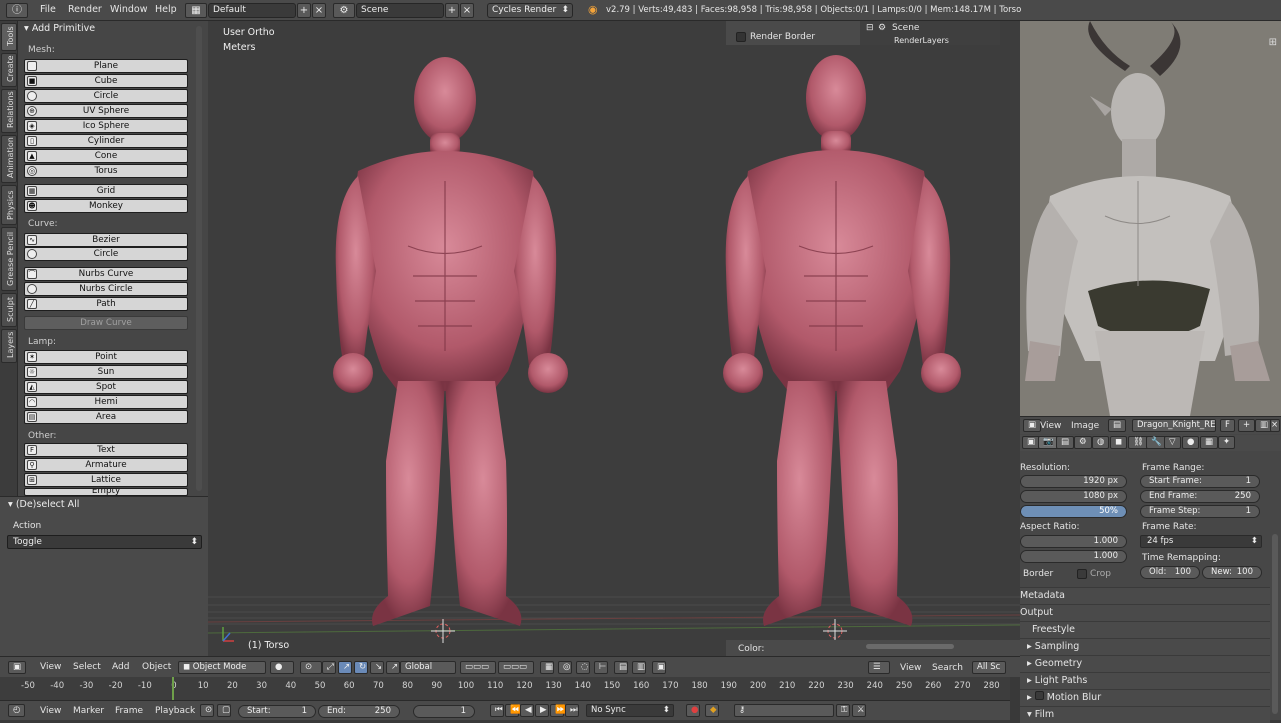  Describe the element at coordinates (558, 710) in the screenshot. I see `jump-key-forward-icon: ⏩` at that location.